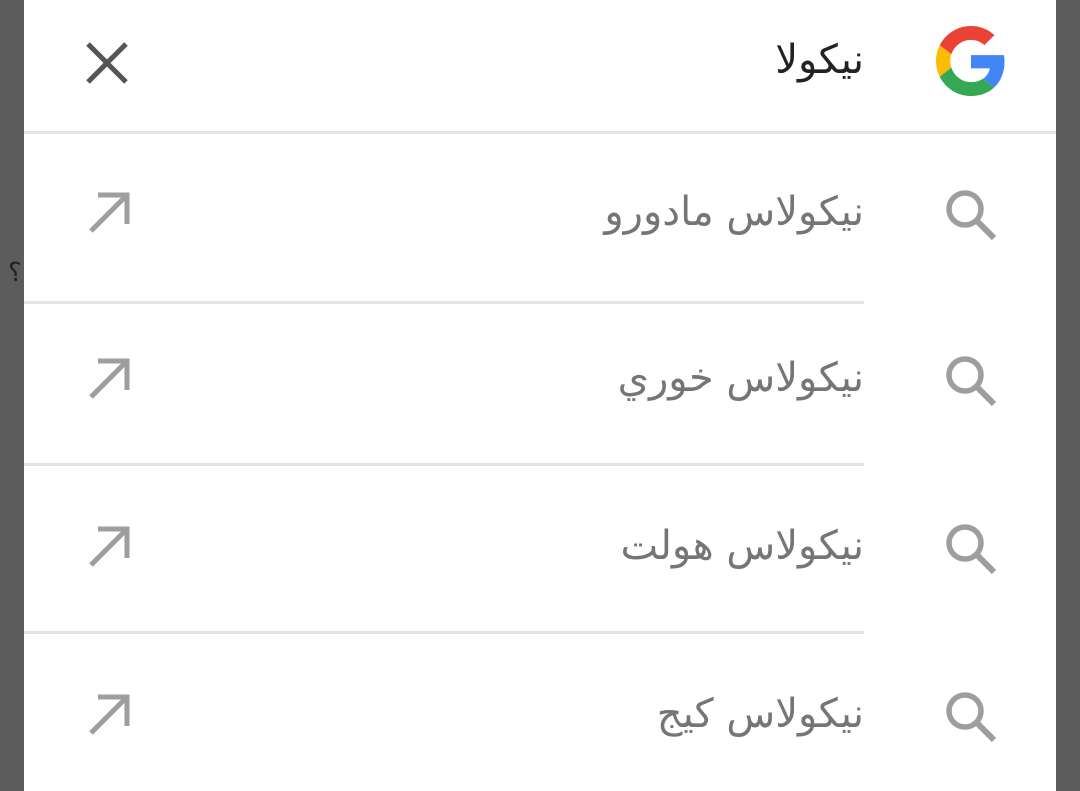 This screenshot has width=1080, height=791. What do you see at coordinates (107, 63) in the screenshot?
I see `close-icon` at bounding box center [107, 63].